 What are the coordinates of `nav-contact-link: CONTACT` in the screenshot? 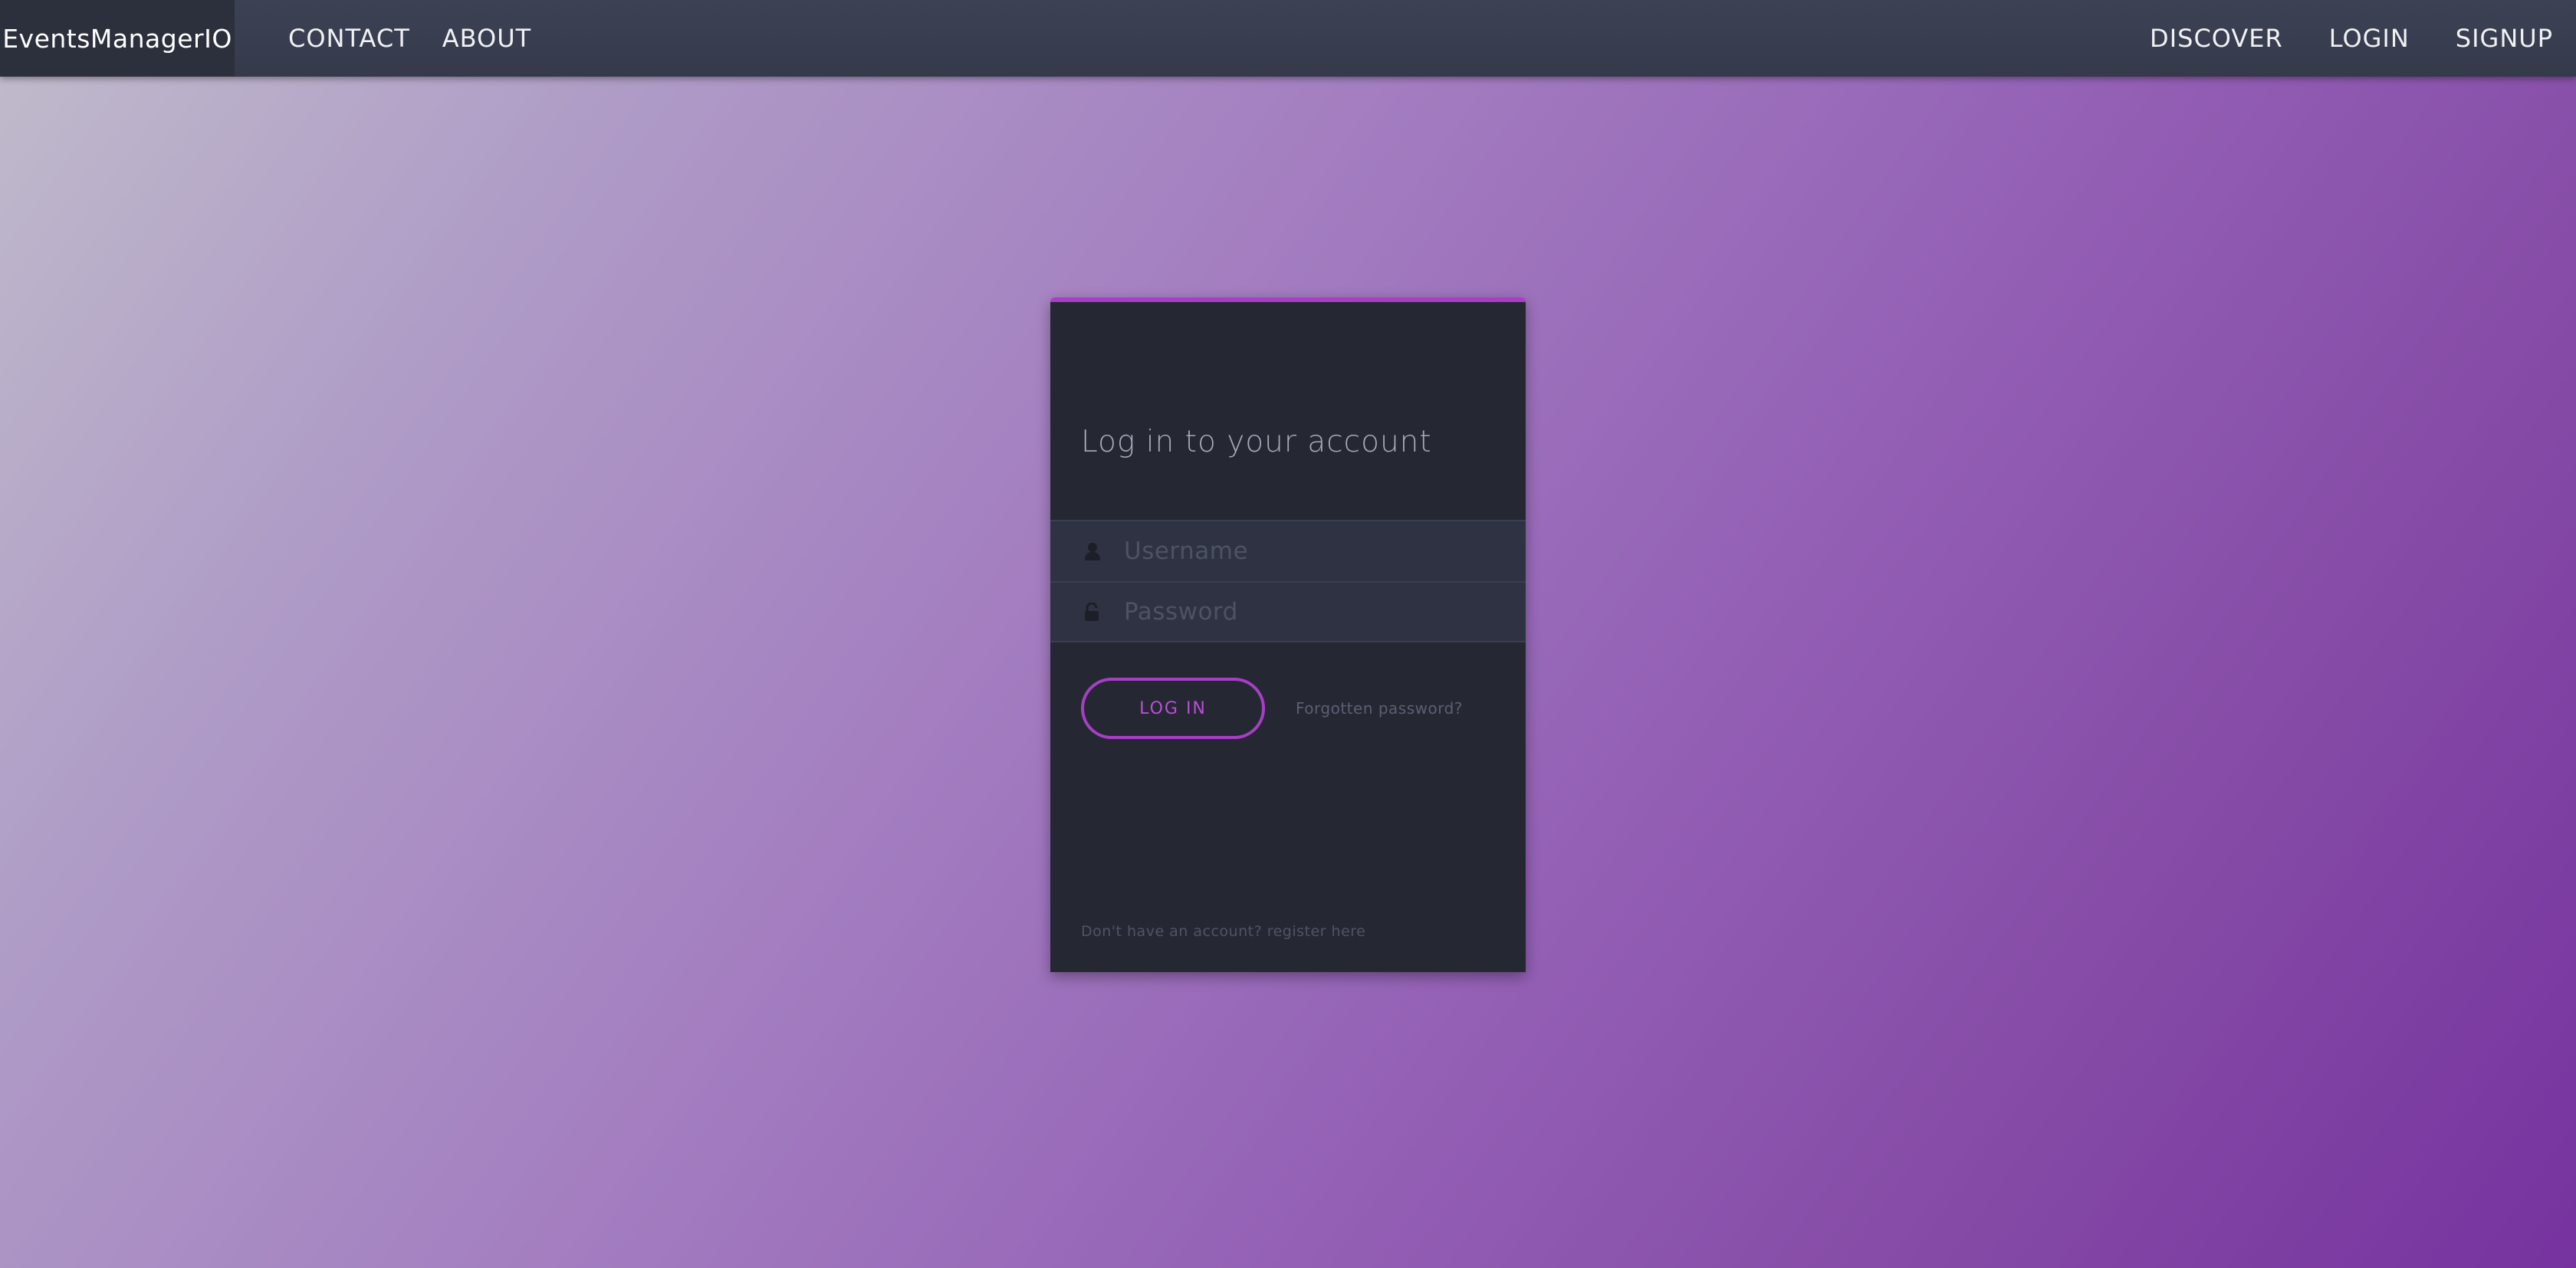 It's located at (349, 38).